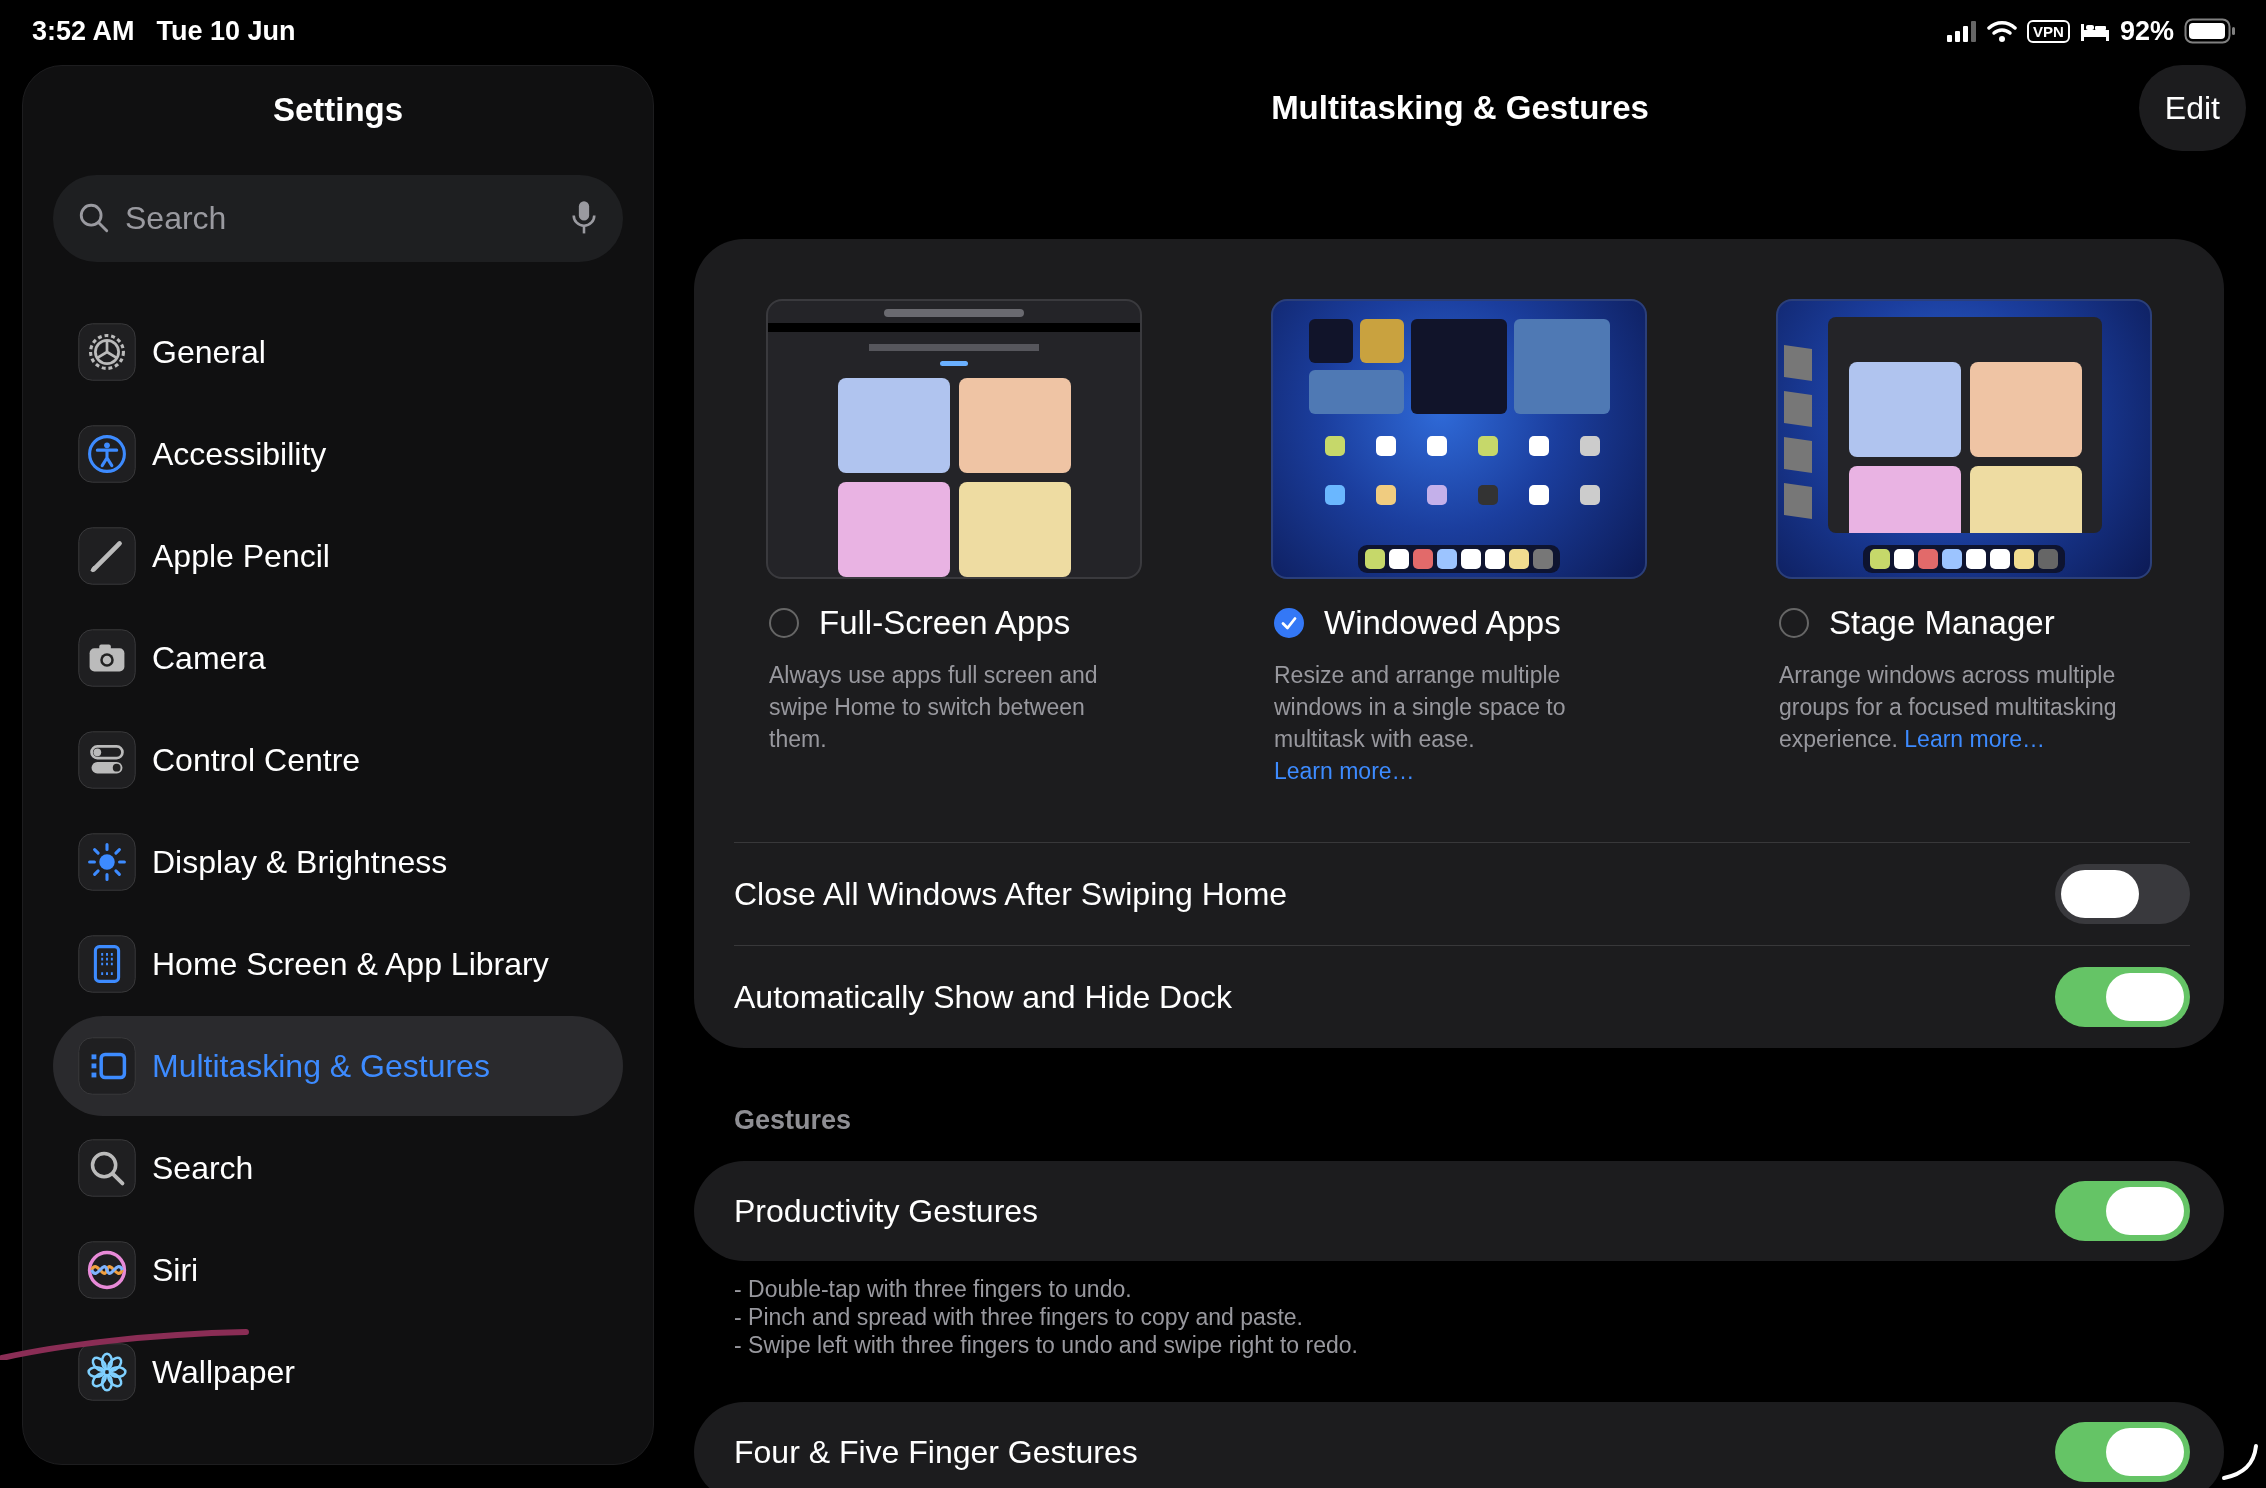  What do you see at coordinates (338, 352) in the screenshot?
I see `sidebar-item: General` at bounding box center [338, 352].